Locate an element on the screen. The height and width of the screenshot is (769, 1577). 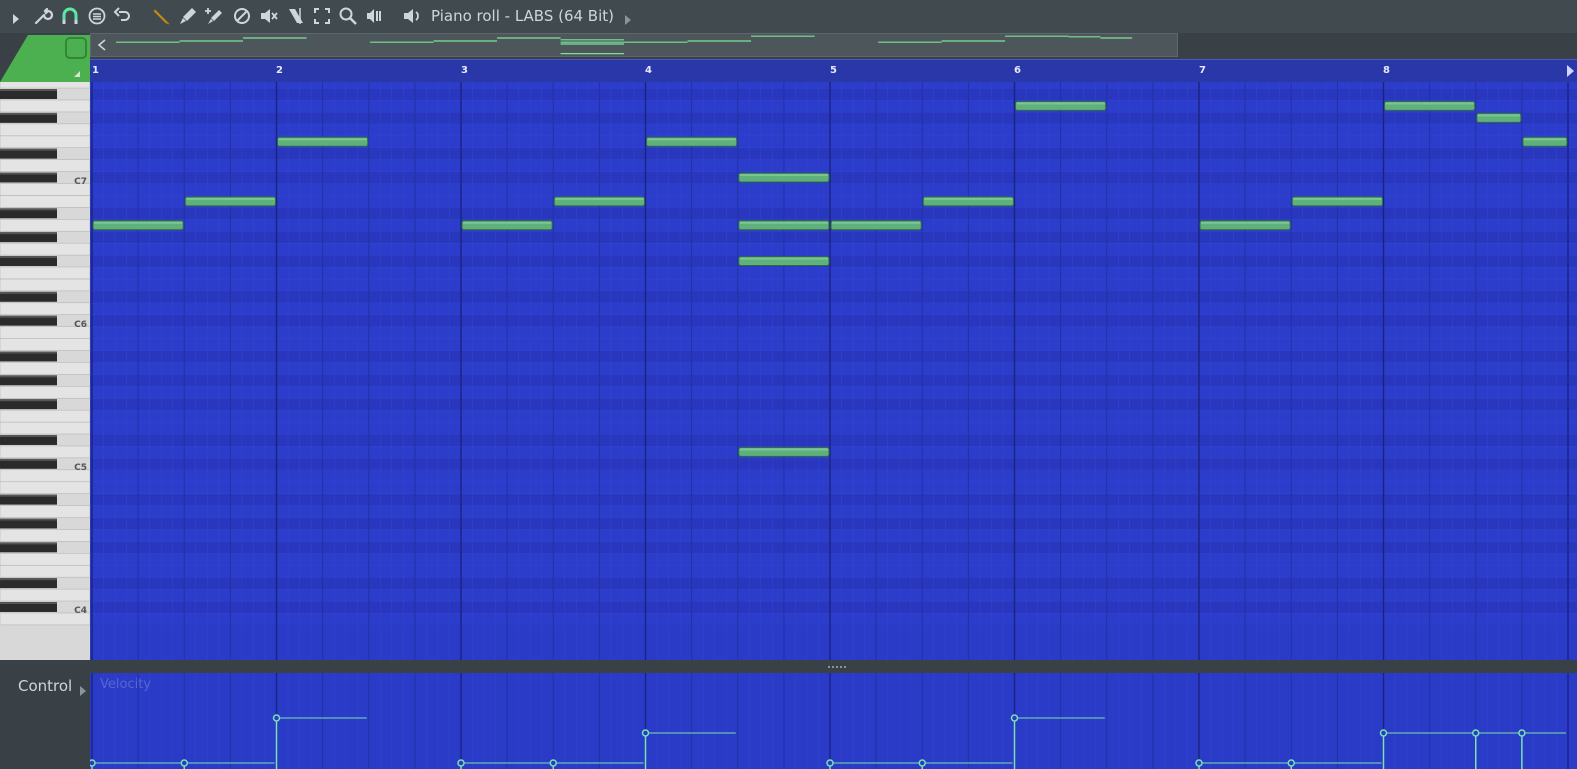
zoom-icon is located at coordinates (348, 16).